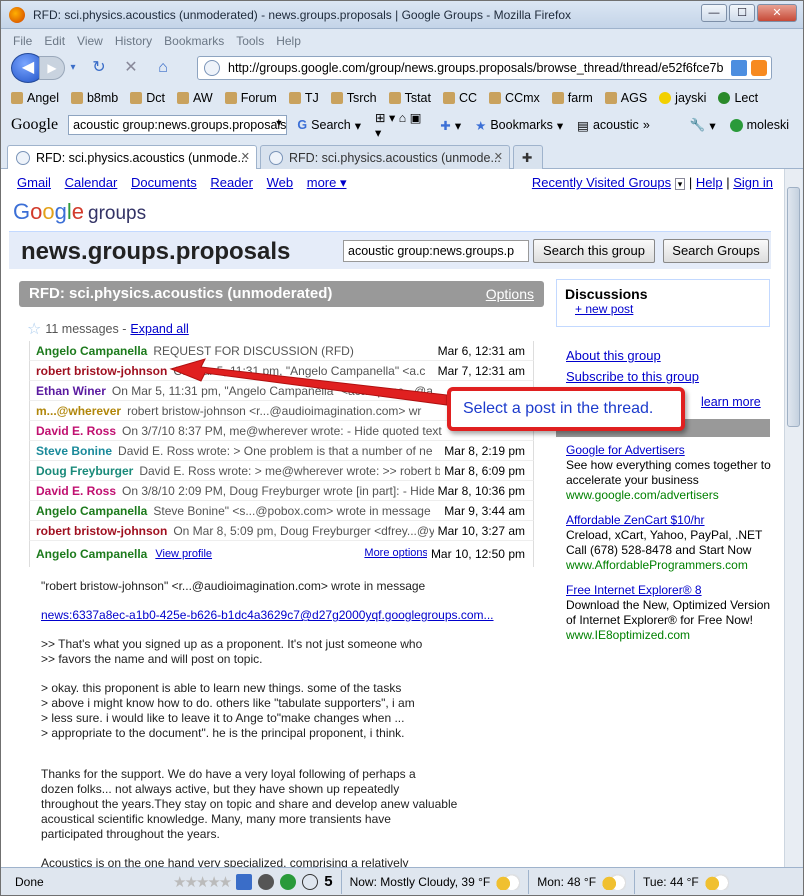 This screenshot has height=896, width=804. What do you see at coordinates (680, 184) in the screenshot?
I see `recent-dropdown-icon: ▾` at bounding box center [680, 184].